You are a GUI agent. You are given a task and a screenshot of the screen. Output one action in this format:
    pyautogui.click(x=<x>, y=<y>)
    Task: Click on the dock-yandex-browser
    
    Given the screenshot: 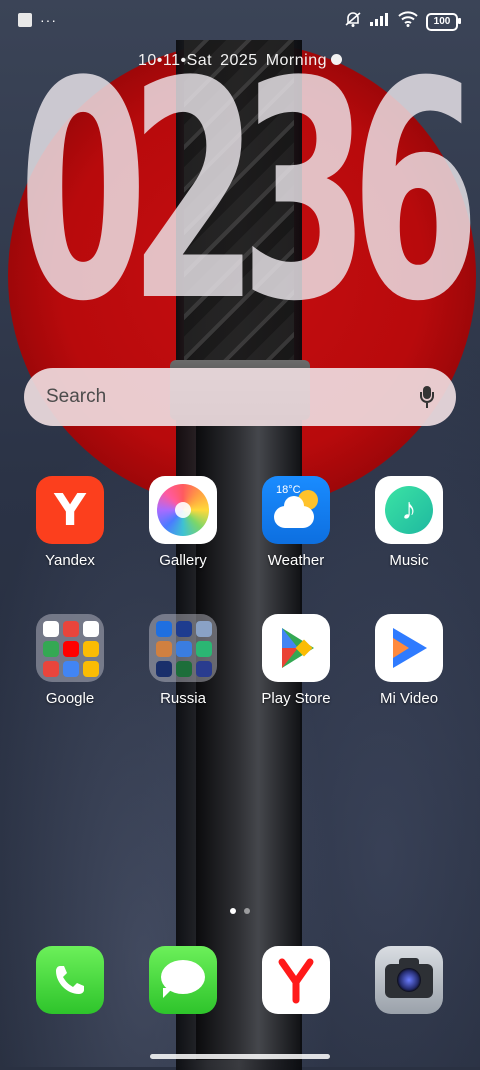 What is the action you would take?
    pyautogui.click(x=296, y=980)
    